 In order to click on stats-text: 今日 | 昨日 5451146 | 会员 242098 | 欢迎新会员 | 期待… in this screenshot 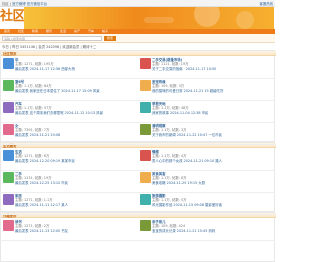, I will do `click(49, 47)`.